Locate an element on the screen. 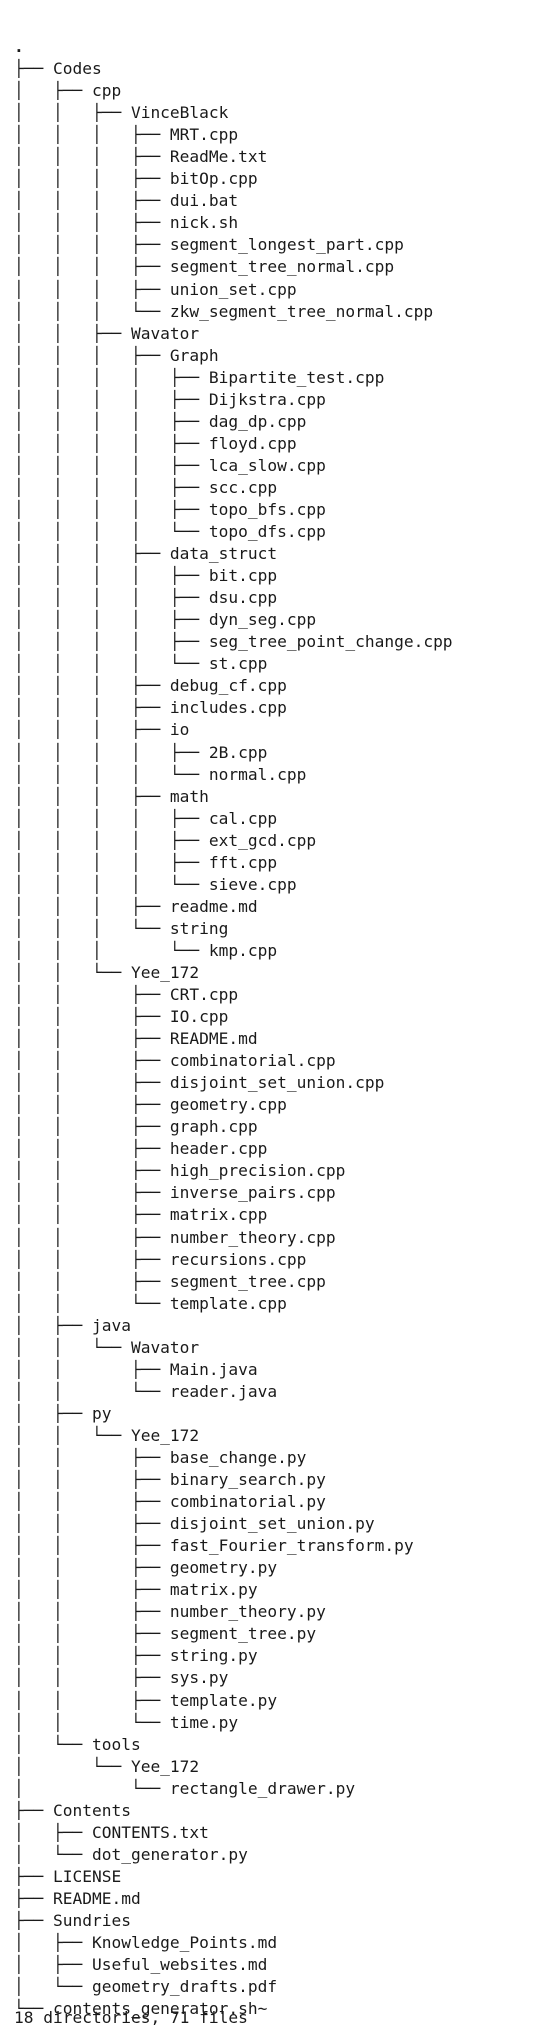  tree-entry: │ │ │ │ ├── dag_dp.cpp is located at coordinates (160, 421).